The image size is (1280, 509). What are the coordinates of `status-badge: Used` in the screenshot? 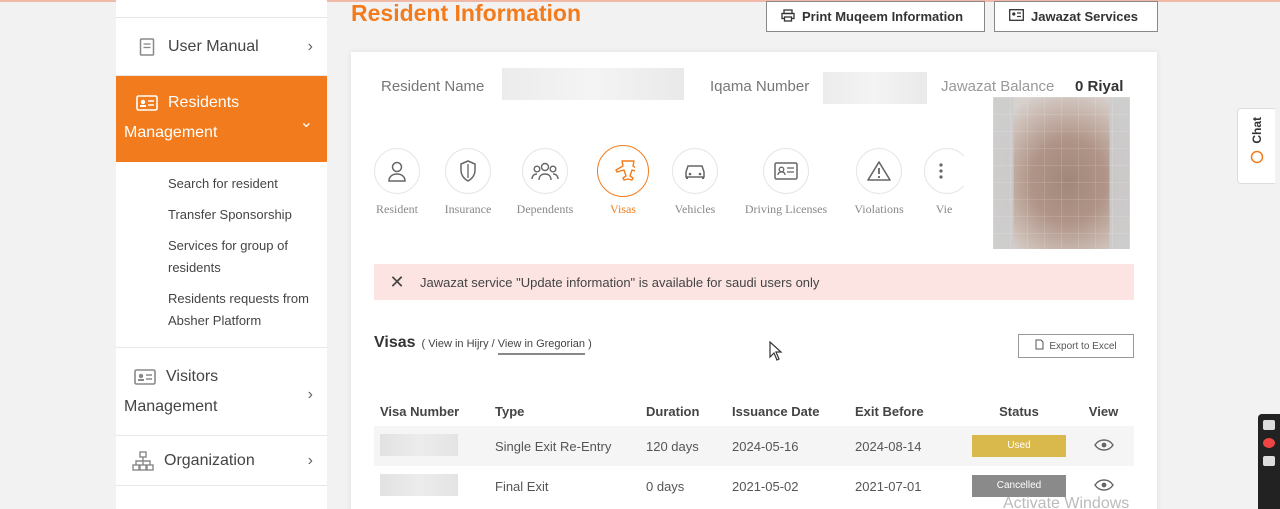 It's located at (1019, 446).